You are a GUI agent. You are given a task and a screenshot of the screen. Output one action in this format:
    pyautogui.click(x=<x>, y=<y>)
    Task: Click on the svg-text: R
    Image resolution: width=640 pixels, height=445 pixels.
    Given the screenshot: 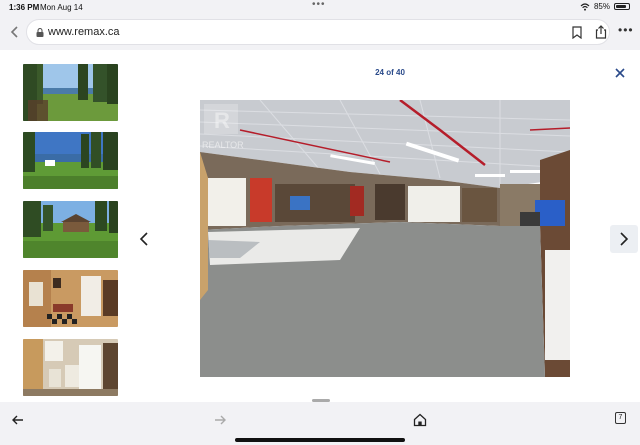 What is the action you would take?
    pyautogui.click(x=222, y=120)
    